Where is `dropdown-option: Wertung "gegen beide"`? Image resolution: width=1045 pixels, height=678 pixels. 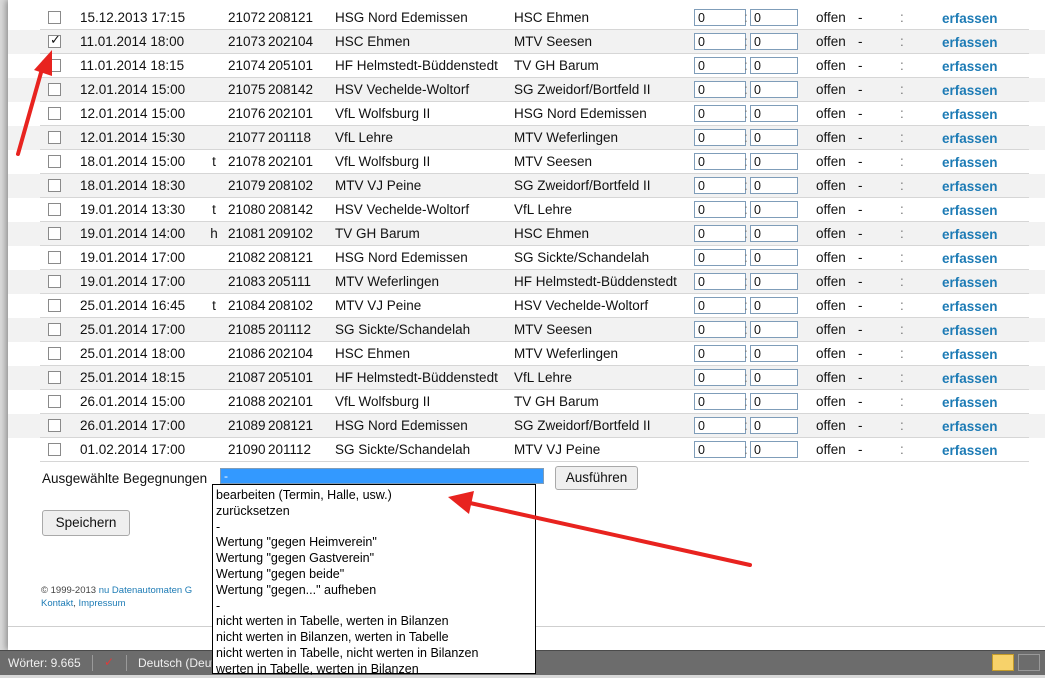 dropdown-option: Wertung "gegen beide" is located at coordinates (374, 575).